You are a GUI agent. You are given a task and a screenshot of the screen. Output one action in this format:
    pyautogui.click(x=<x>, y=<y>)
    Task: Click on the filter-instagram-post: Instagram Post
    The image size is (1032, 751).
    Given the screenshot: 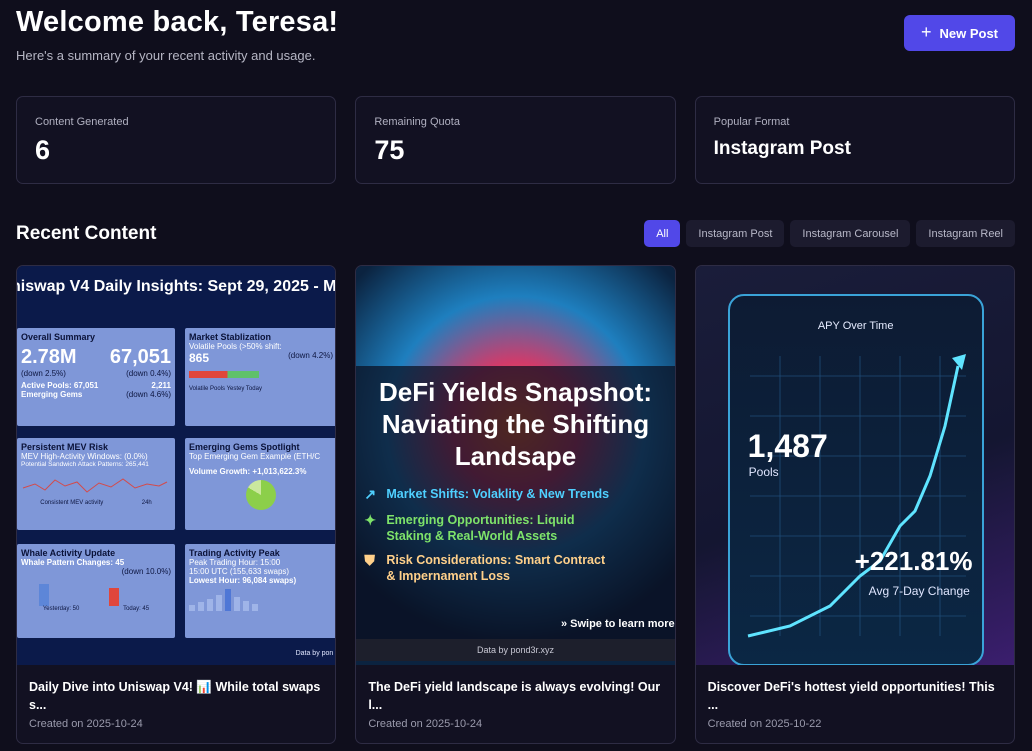 What is the action you would take?
    pyautogui.click(x=735, y=233)
    